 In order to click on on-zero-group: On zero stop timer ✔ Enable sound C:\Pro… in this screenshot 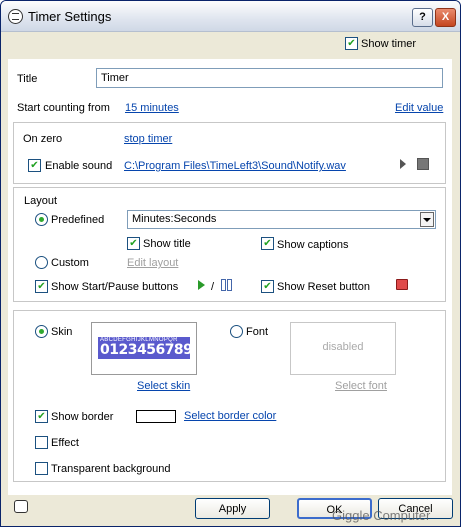, I will do `click(229, 153)`.